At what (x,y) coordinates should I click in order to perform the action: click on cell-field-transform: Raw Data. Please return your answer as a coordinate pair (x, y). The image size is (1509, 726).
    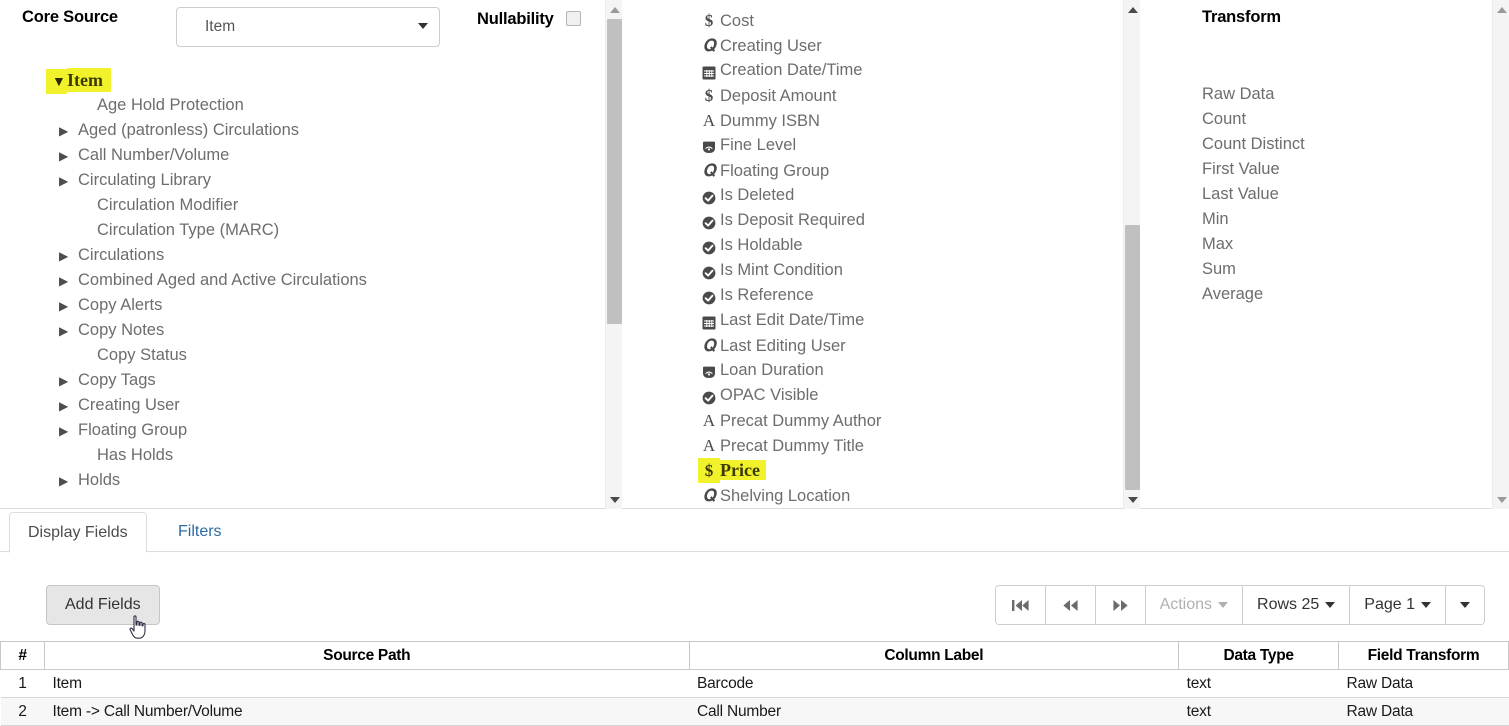
    Looking at the image, I should click on (1423, 711).